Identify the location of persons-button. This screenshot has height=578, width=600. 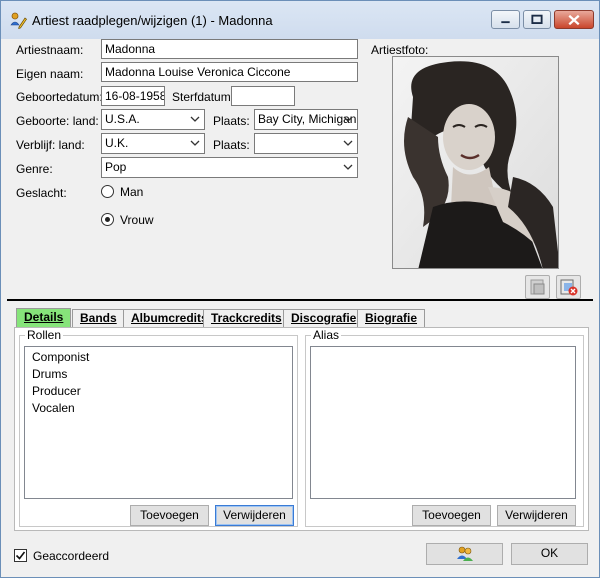
(464, 554).